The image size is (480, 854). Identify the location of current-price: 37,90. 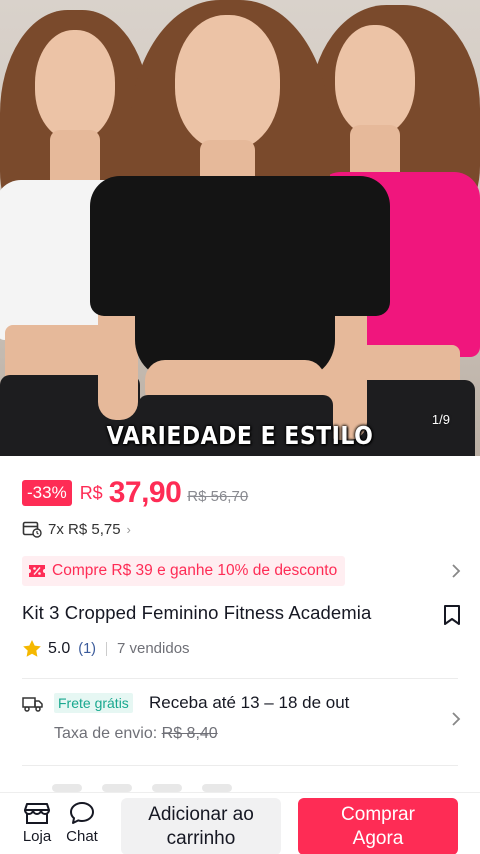
(145, 492).